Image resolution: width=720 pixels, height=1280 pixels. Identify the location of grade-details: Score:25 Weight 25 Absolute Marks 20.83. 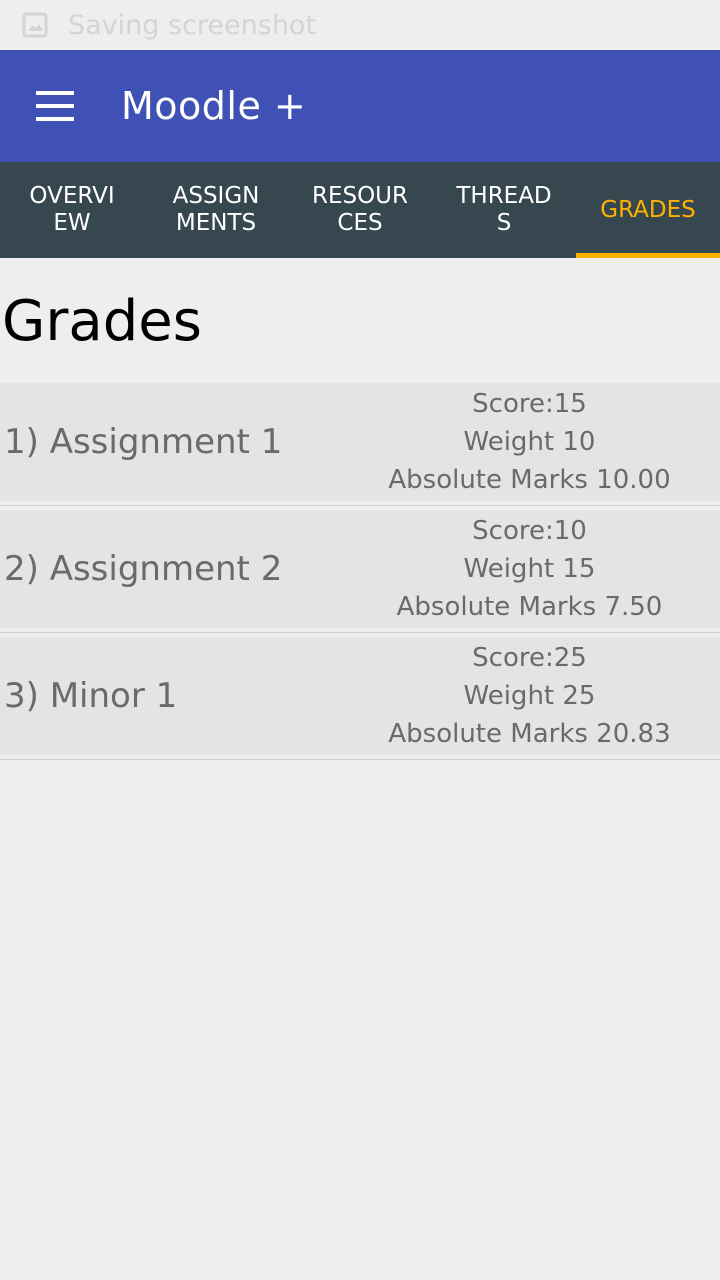
(529, 696).